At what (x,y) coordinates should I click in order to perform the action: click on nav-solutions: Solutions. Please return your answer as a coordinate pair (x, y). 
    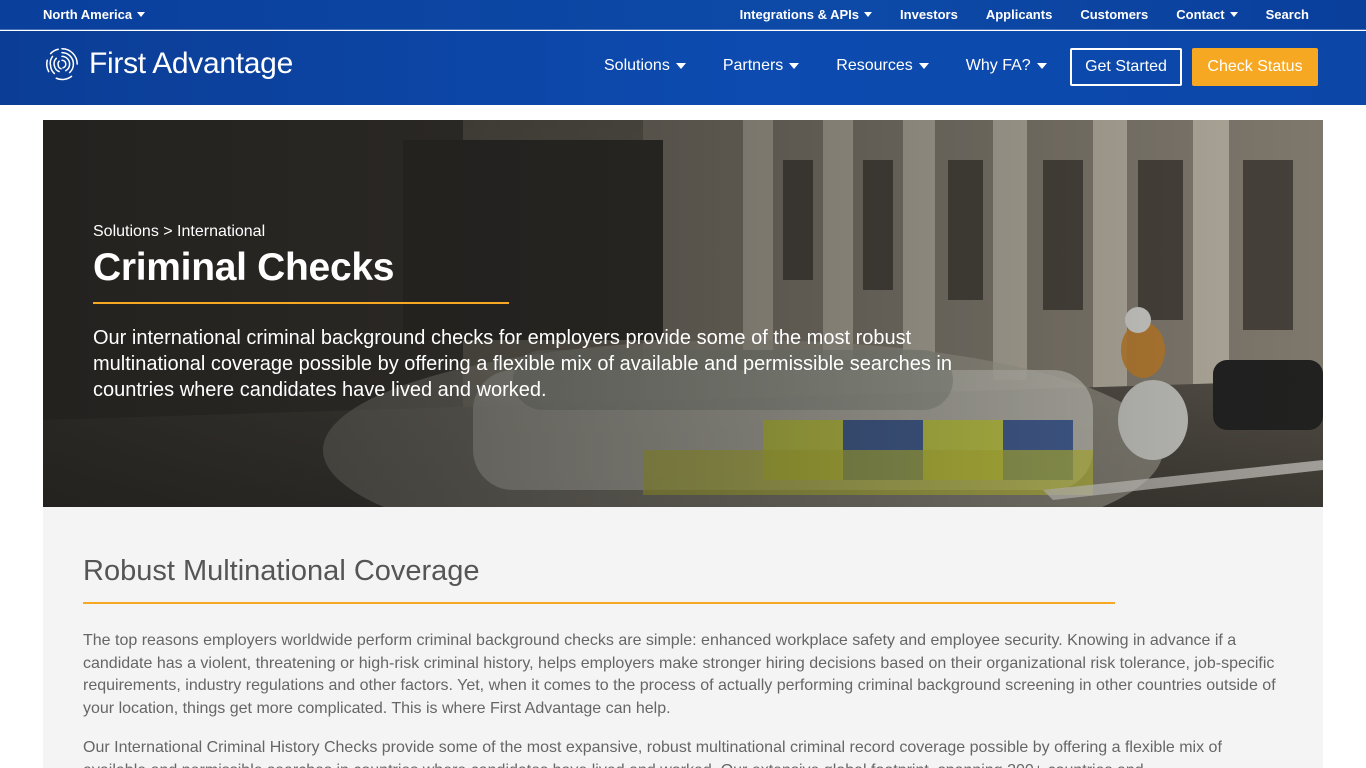
    Looking at the image, I should click on (645, 66).